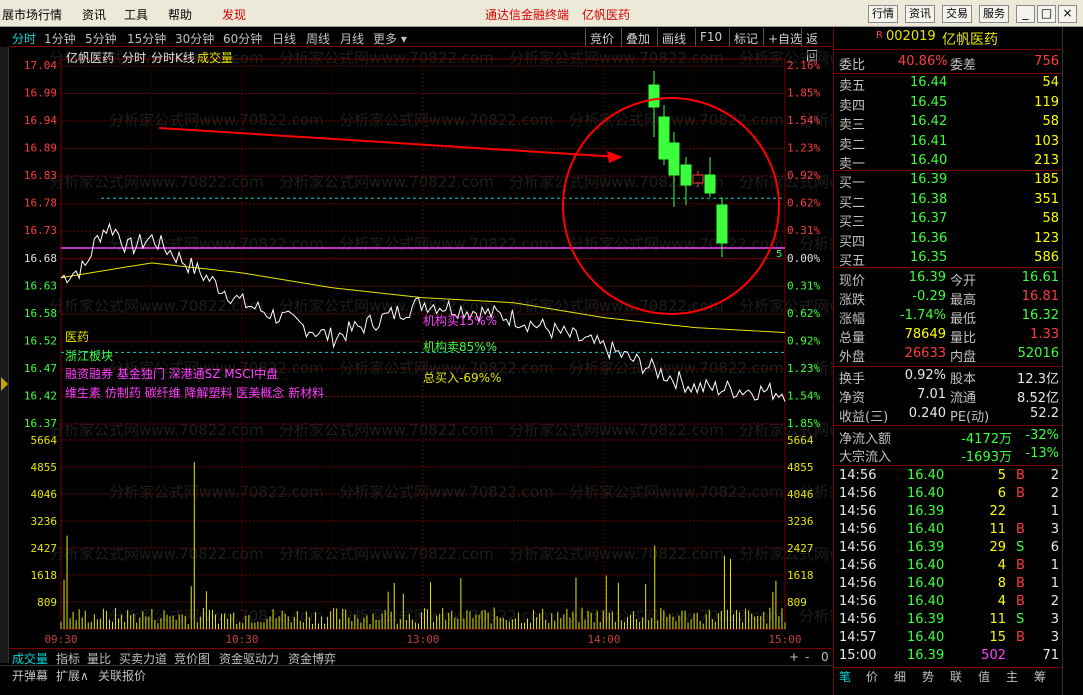 The image size is (1083, 695). What do you see at coordinates (929, 179) in the screenshot?
I see `book-price: 16.39` at bounding box center [929, 179].